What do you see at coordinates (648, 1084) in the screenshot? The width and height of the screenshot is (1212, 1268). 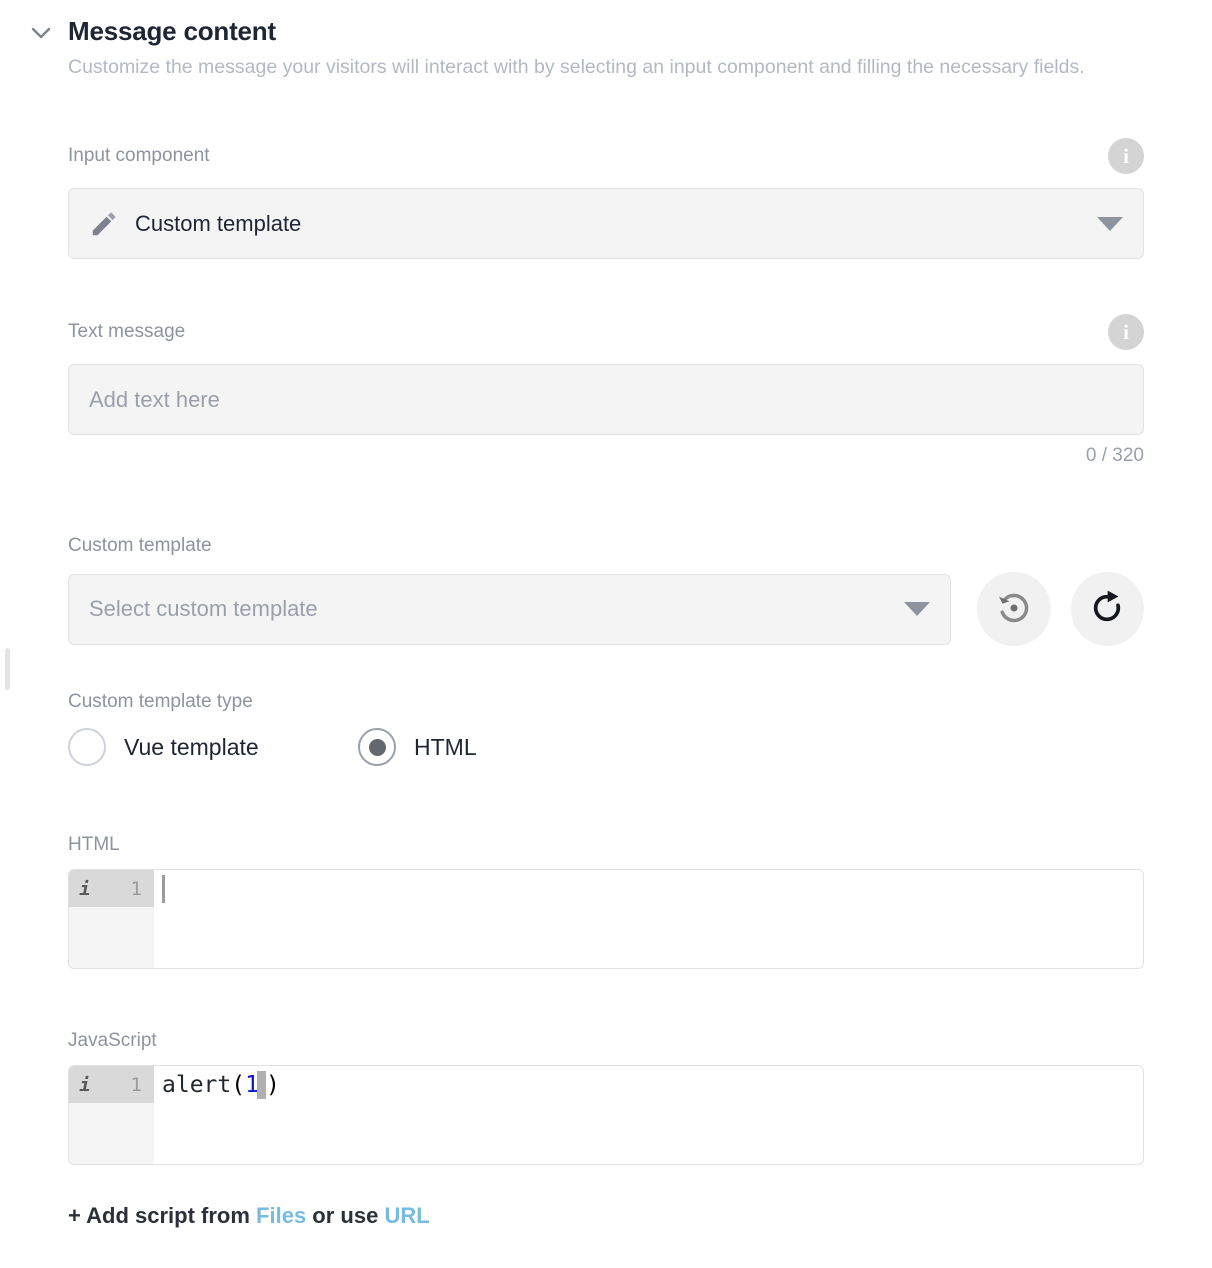 I see `javascript-editor-code-line: alert(1)` at bounding box center [648, 1084].